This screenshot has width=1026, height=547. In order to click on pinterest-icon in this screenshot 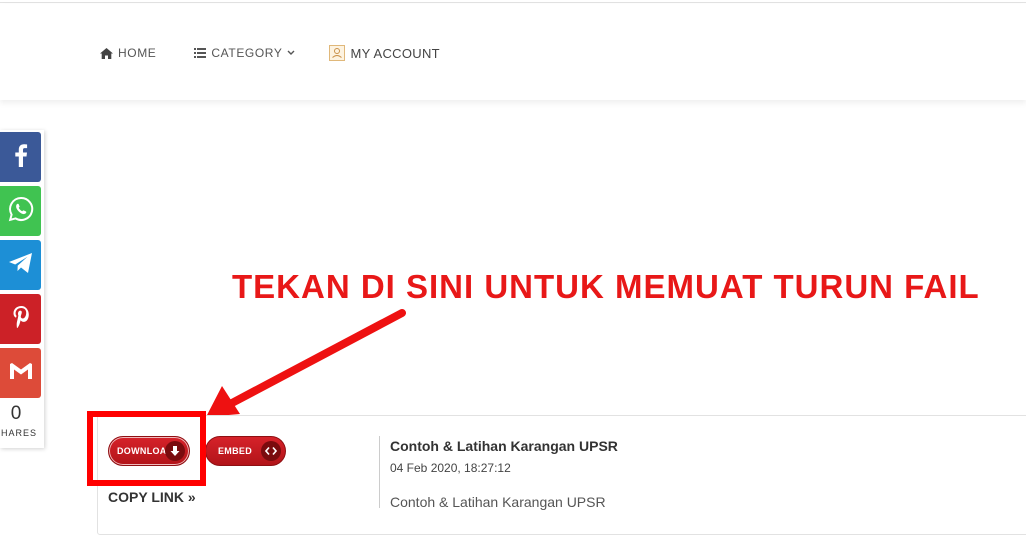, I will do `click(21, 319)`.